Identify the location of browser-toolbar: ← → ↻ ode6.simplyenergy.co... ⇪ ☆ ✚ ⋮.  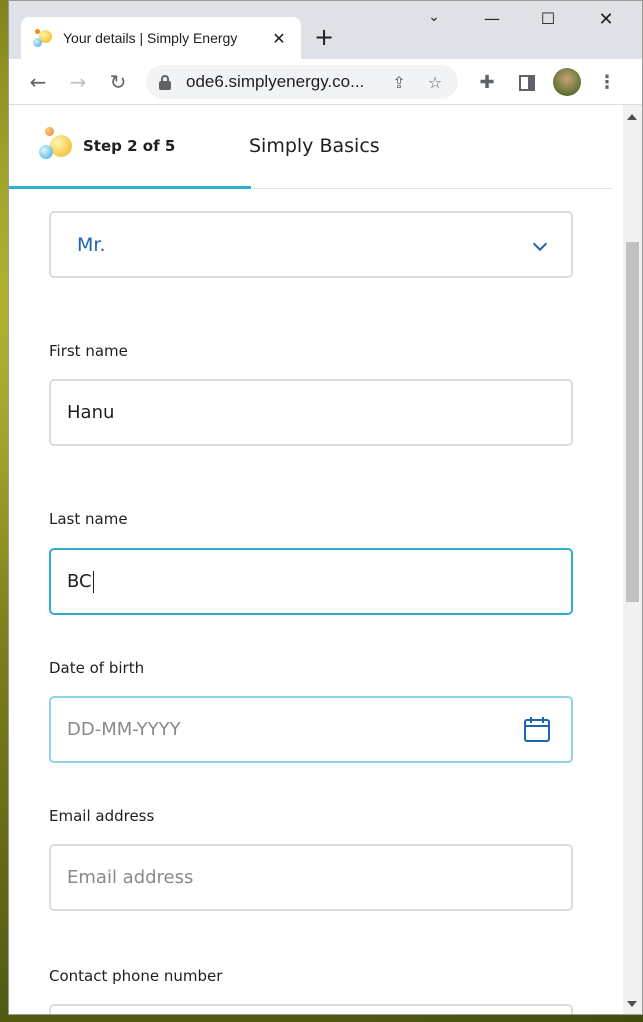
(325, 82).